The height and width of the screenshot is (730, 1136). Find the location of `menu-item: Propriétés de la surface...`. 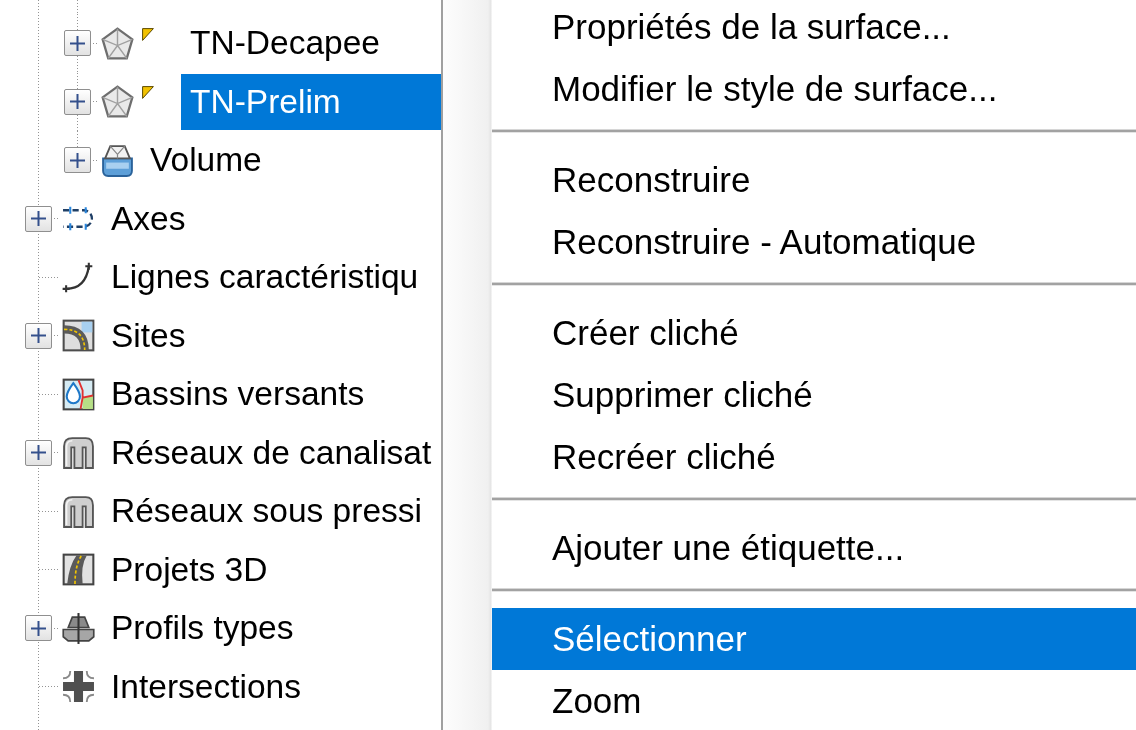

menu-item: Propriétés de la surface... is located at coordinates (814, 29).